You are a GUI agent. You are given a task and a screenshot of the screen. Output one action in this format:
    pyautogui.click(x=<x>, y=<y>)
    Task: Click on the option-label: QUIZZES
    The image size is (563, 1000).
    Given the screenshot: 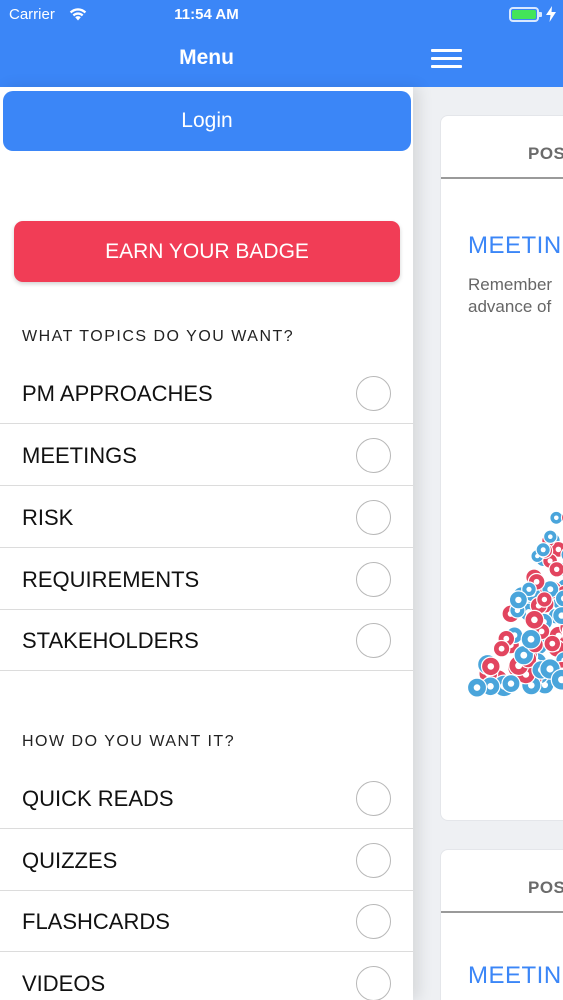 What is the action you would take?
    pyautogui.click(x=70, y=860)
    